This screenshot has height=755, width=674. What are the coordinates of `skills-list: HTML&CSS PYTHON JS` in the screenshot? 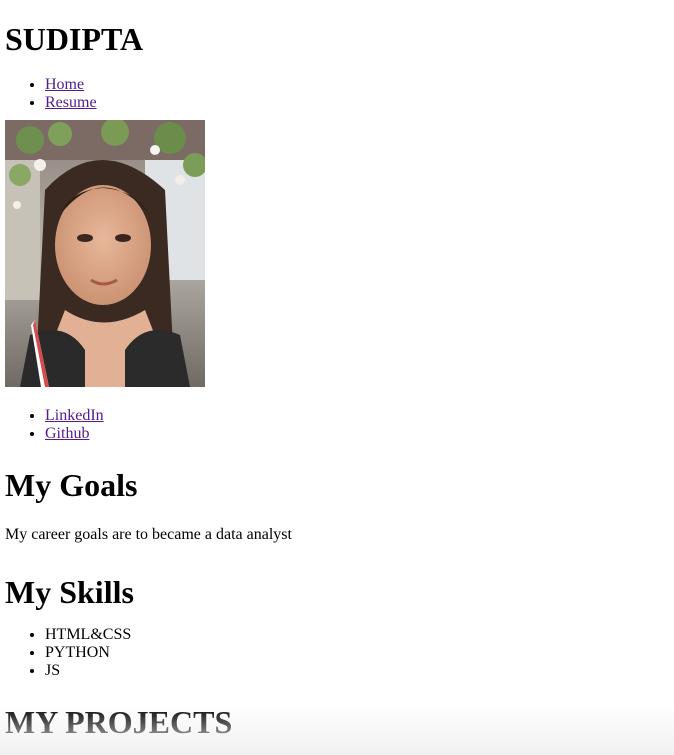 It's located at (337, 653).